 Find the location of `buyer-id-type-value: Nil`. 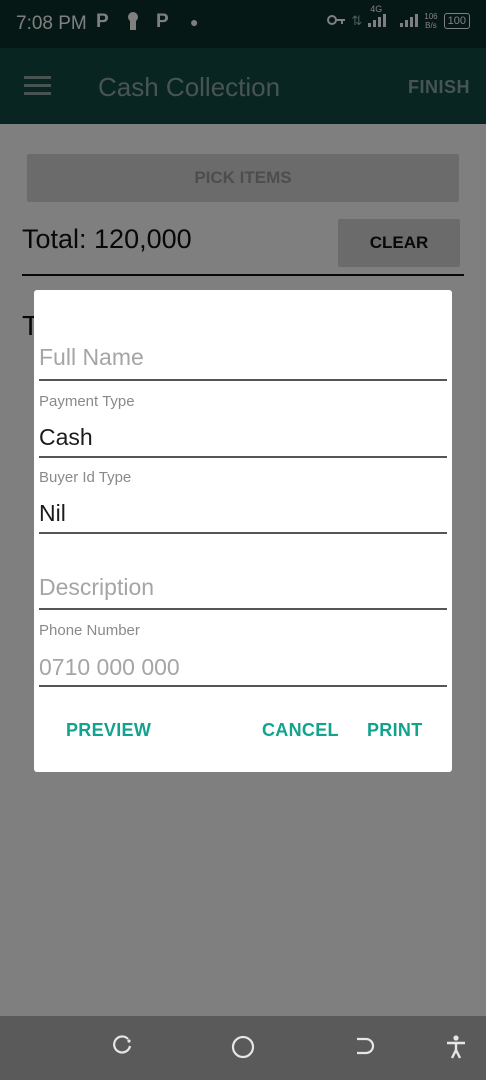

buyer-id-type-value: Nil is located at coordinates (52, 513).